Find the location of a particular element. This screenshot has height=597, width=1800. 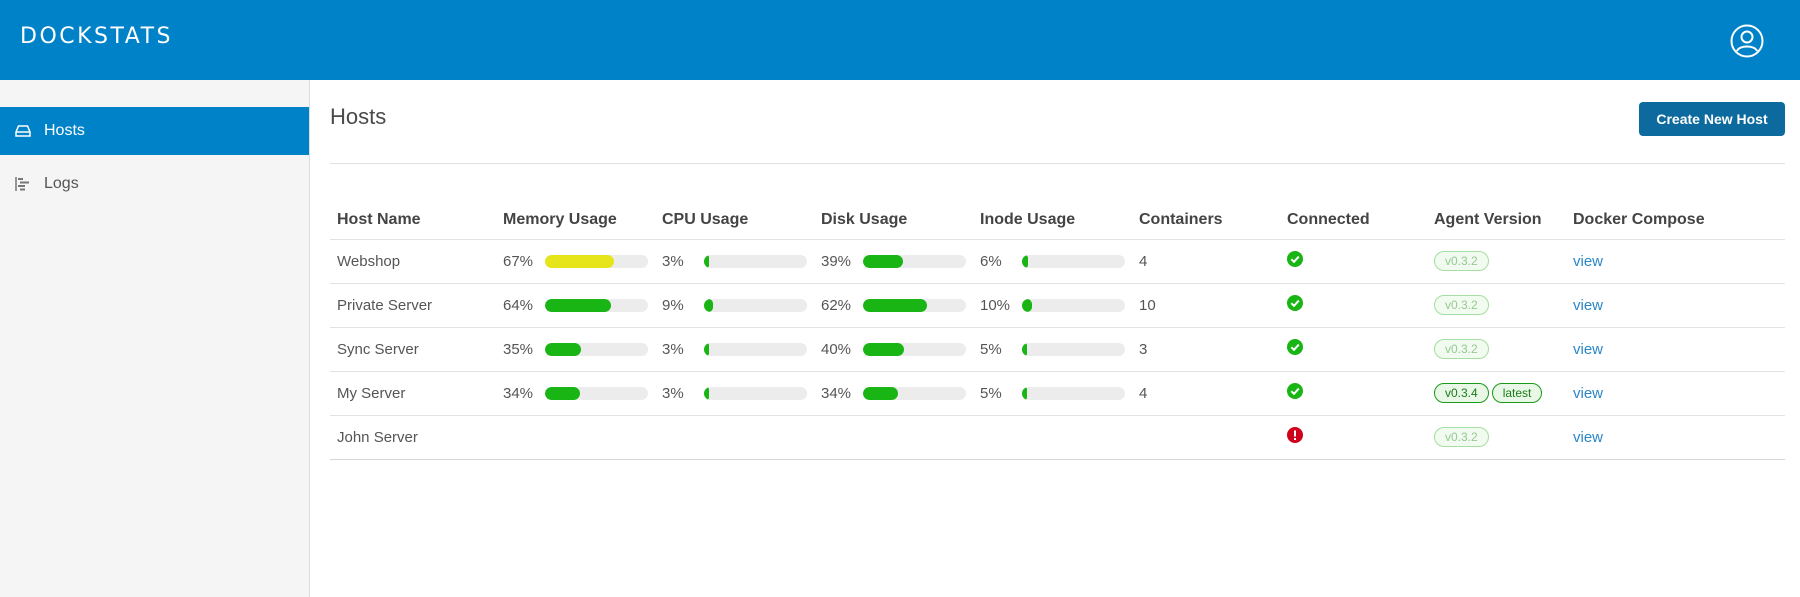

disk-cell: 62% is located at coordinates (893, 305).